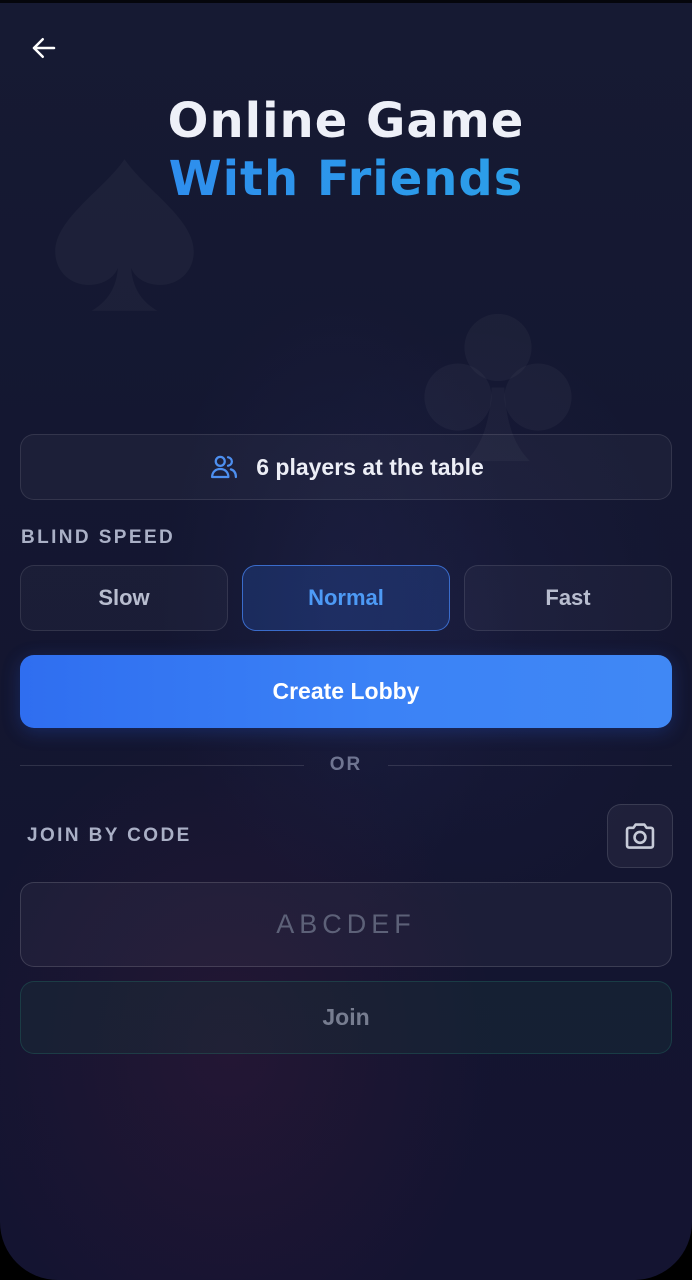 This screenshot has height=1280, width=692. I want to click on speed-option-slow: Slow, so click(124, 598).